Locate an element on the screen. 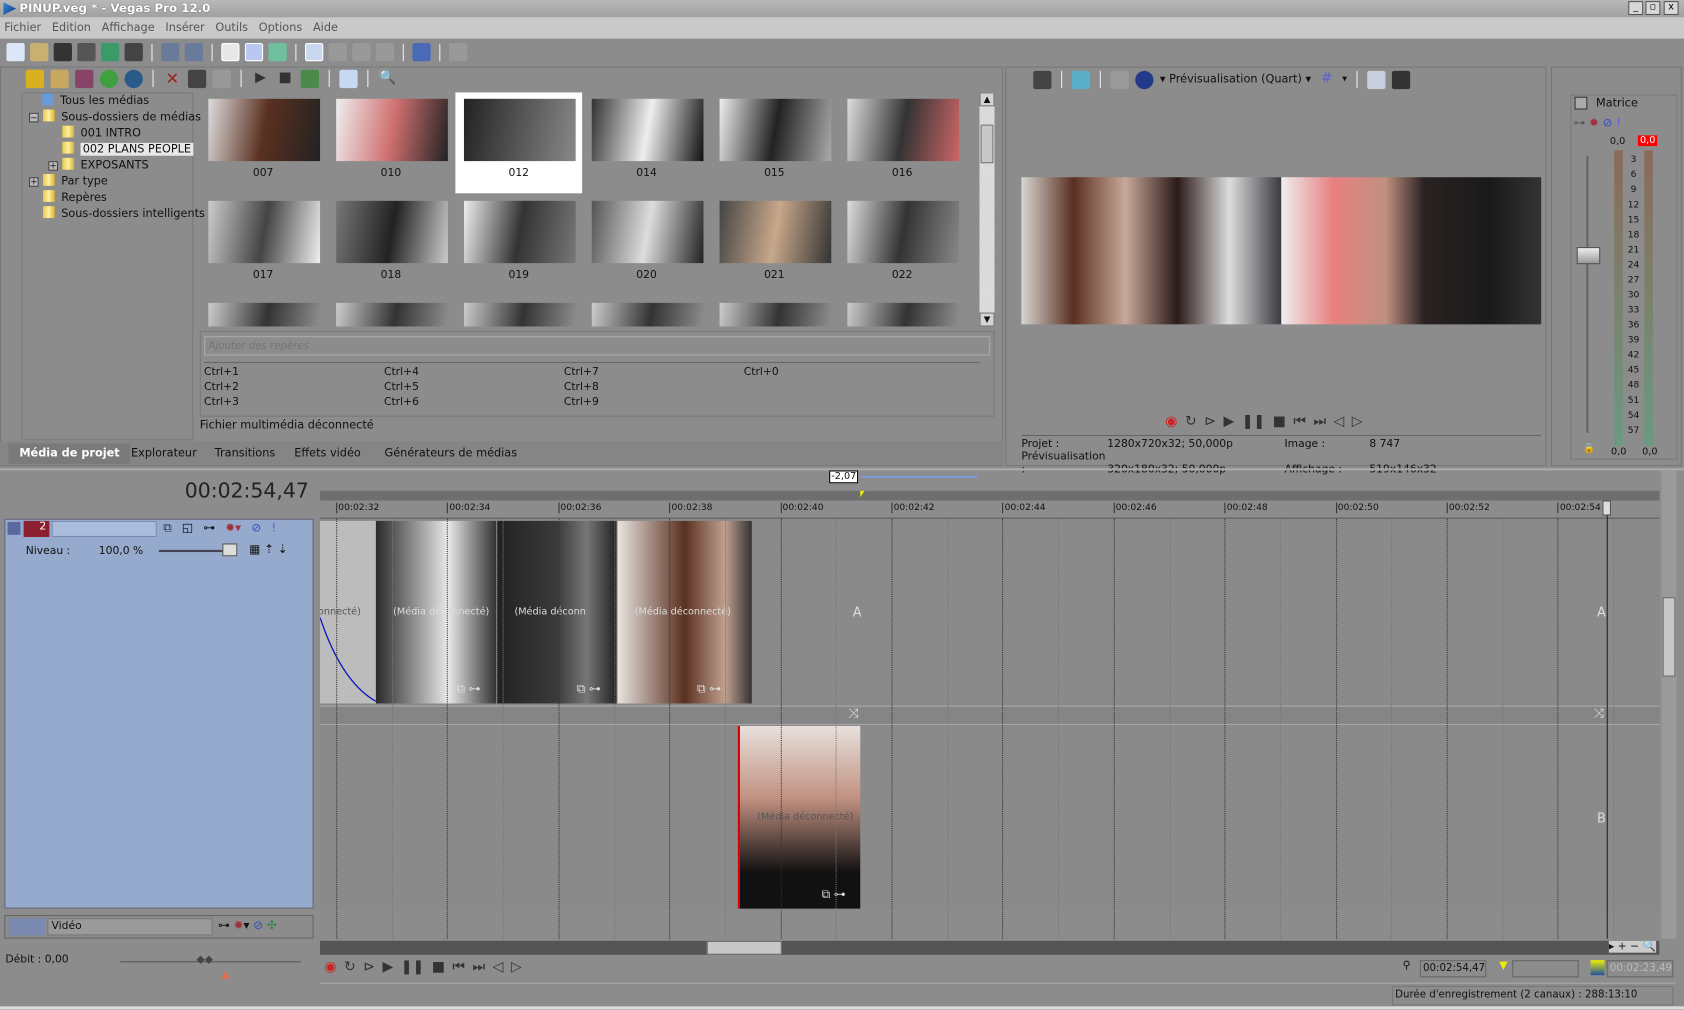 This screenshot has height=1010, width=1684. get-media-web-icon is located at coordinates (109, 78).